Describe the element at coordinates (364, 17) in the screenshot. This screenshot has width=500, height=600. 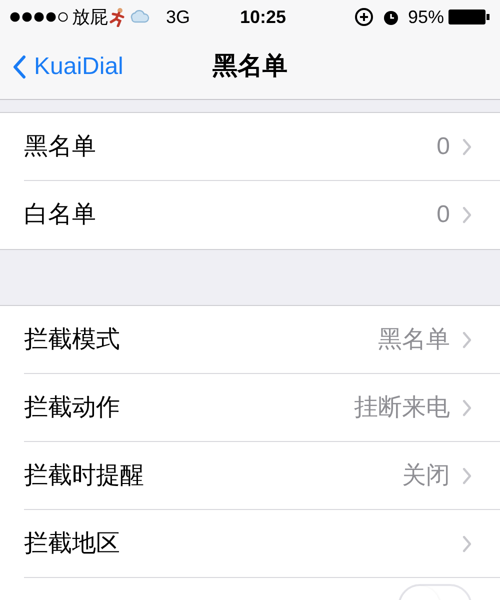
I see `rotation-lock-icon` at that location.